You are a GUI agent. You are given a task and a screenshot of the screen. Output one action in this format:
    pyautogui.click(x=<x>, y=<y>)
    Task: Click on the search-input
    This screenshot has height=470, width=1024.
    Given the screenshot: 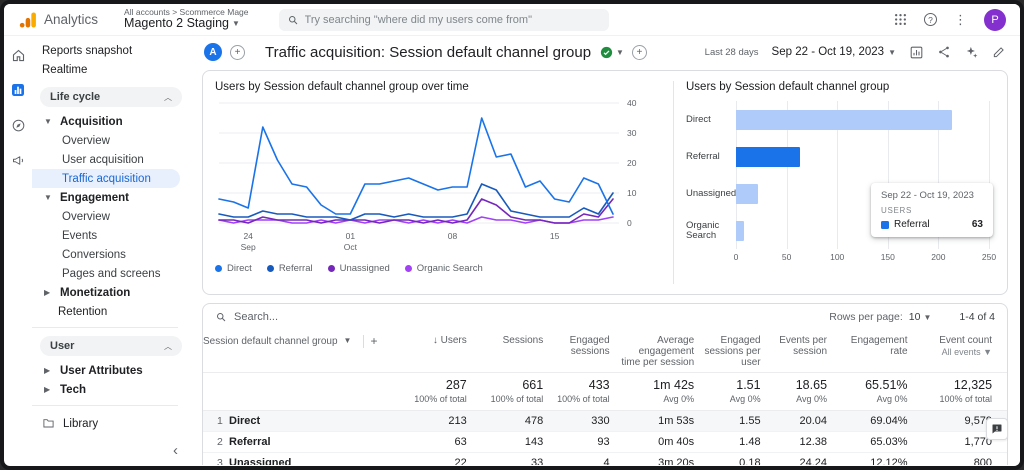 What is the action you would take?
    pyautogui.click(x=452, y=19)
    